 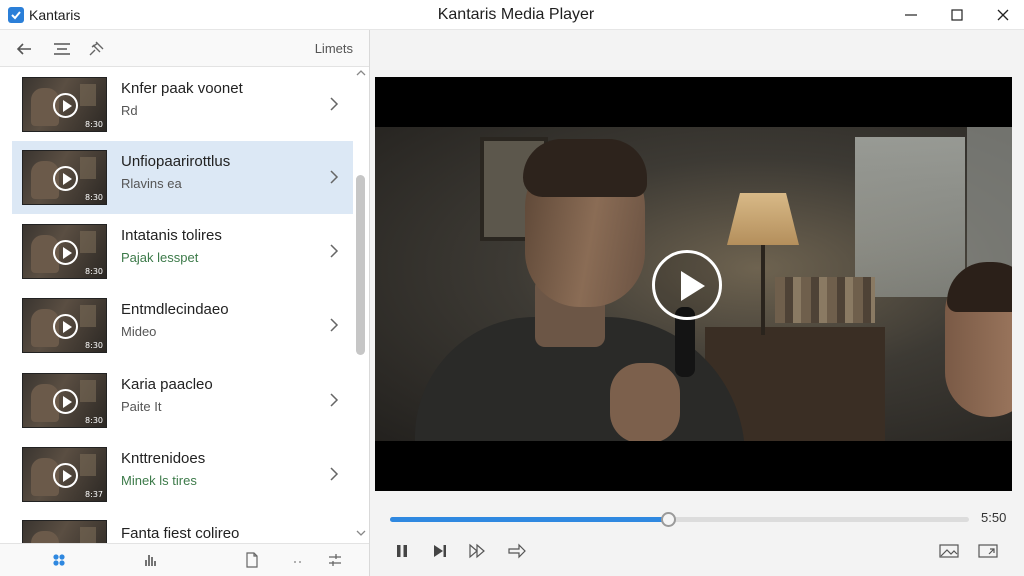 I want to click on equalizer-button, so click(x=151, y=560).